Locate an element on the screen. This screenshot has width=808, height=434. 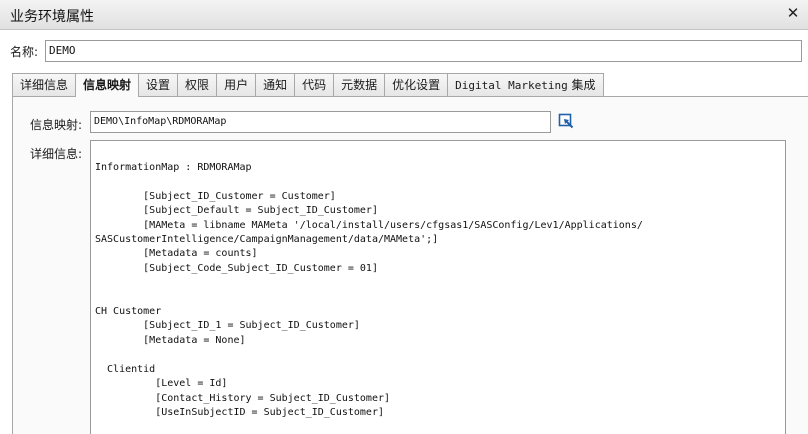
tab-optimization-settings: 优化设置 is located at coordinates (416, 84).